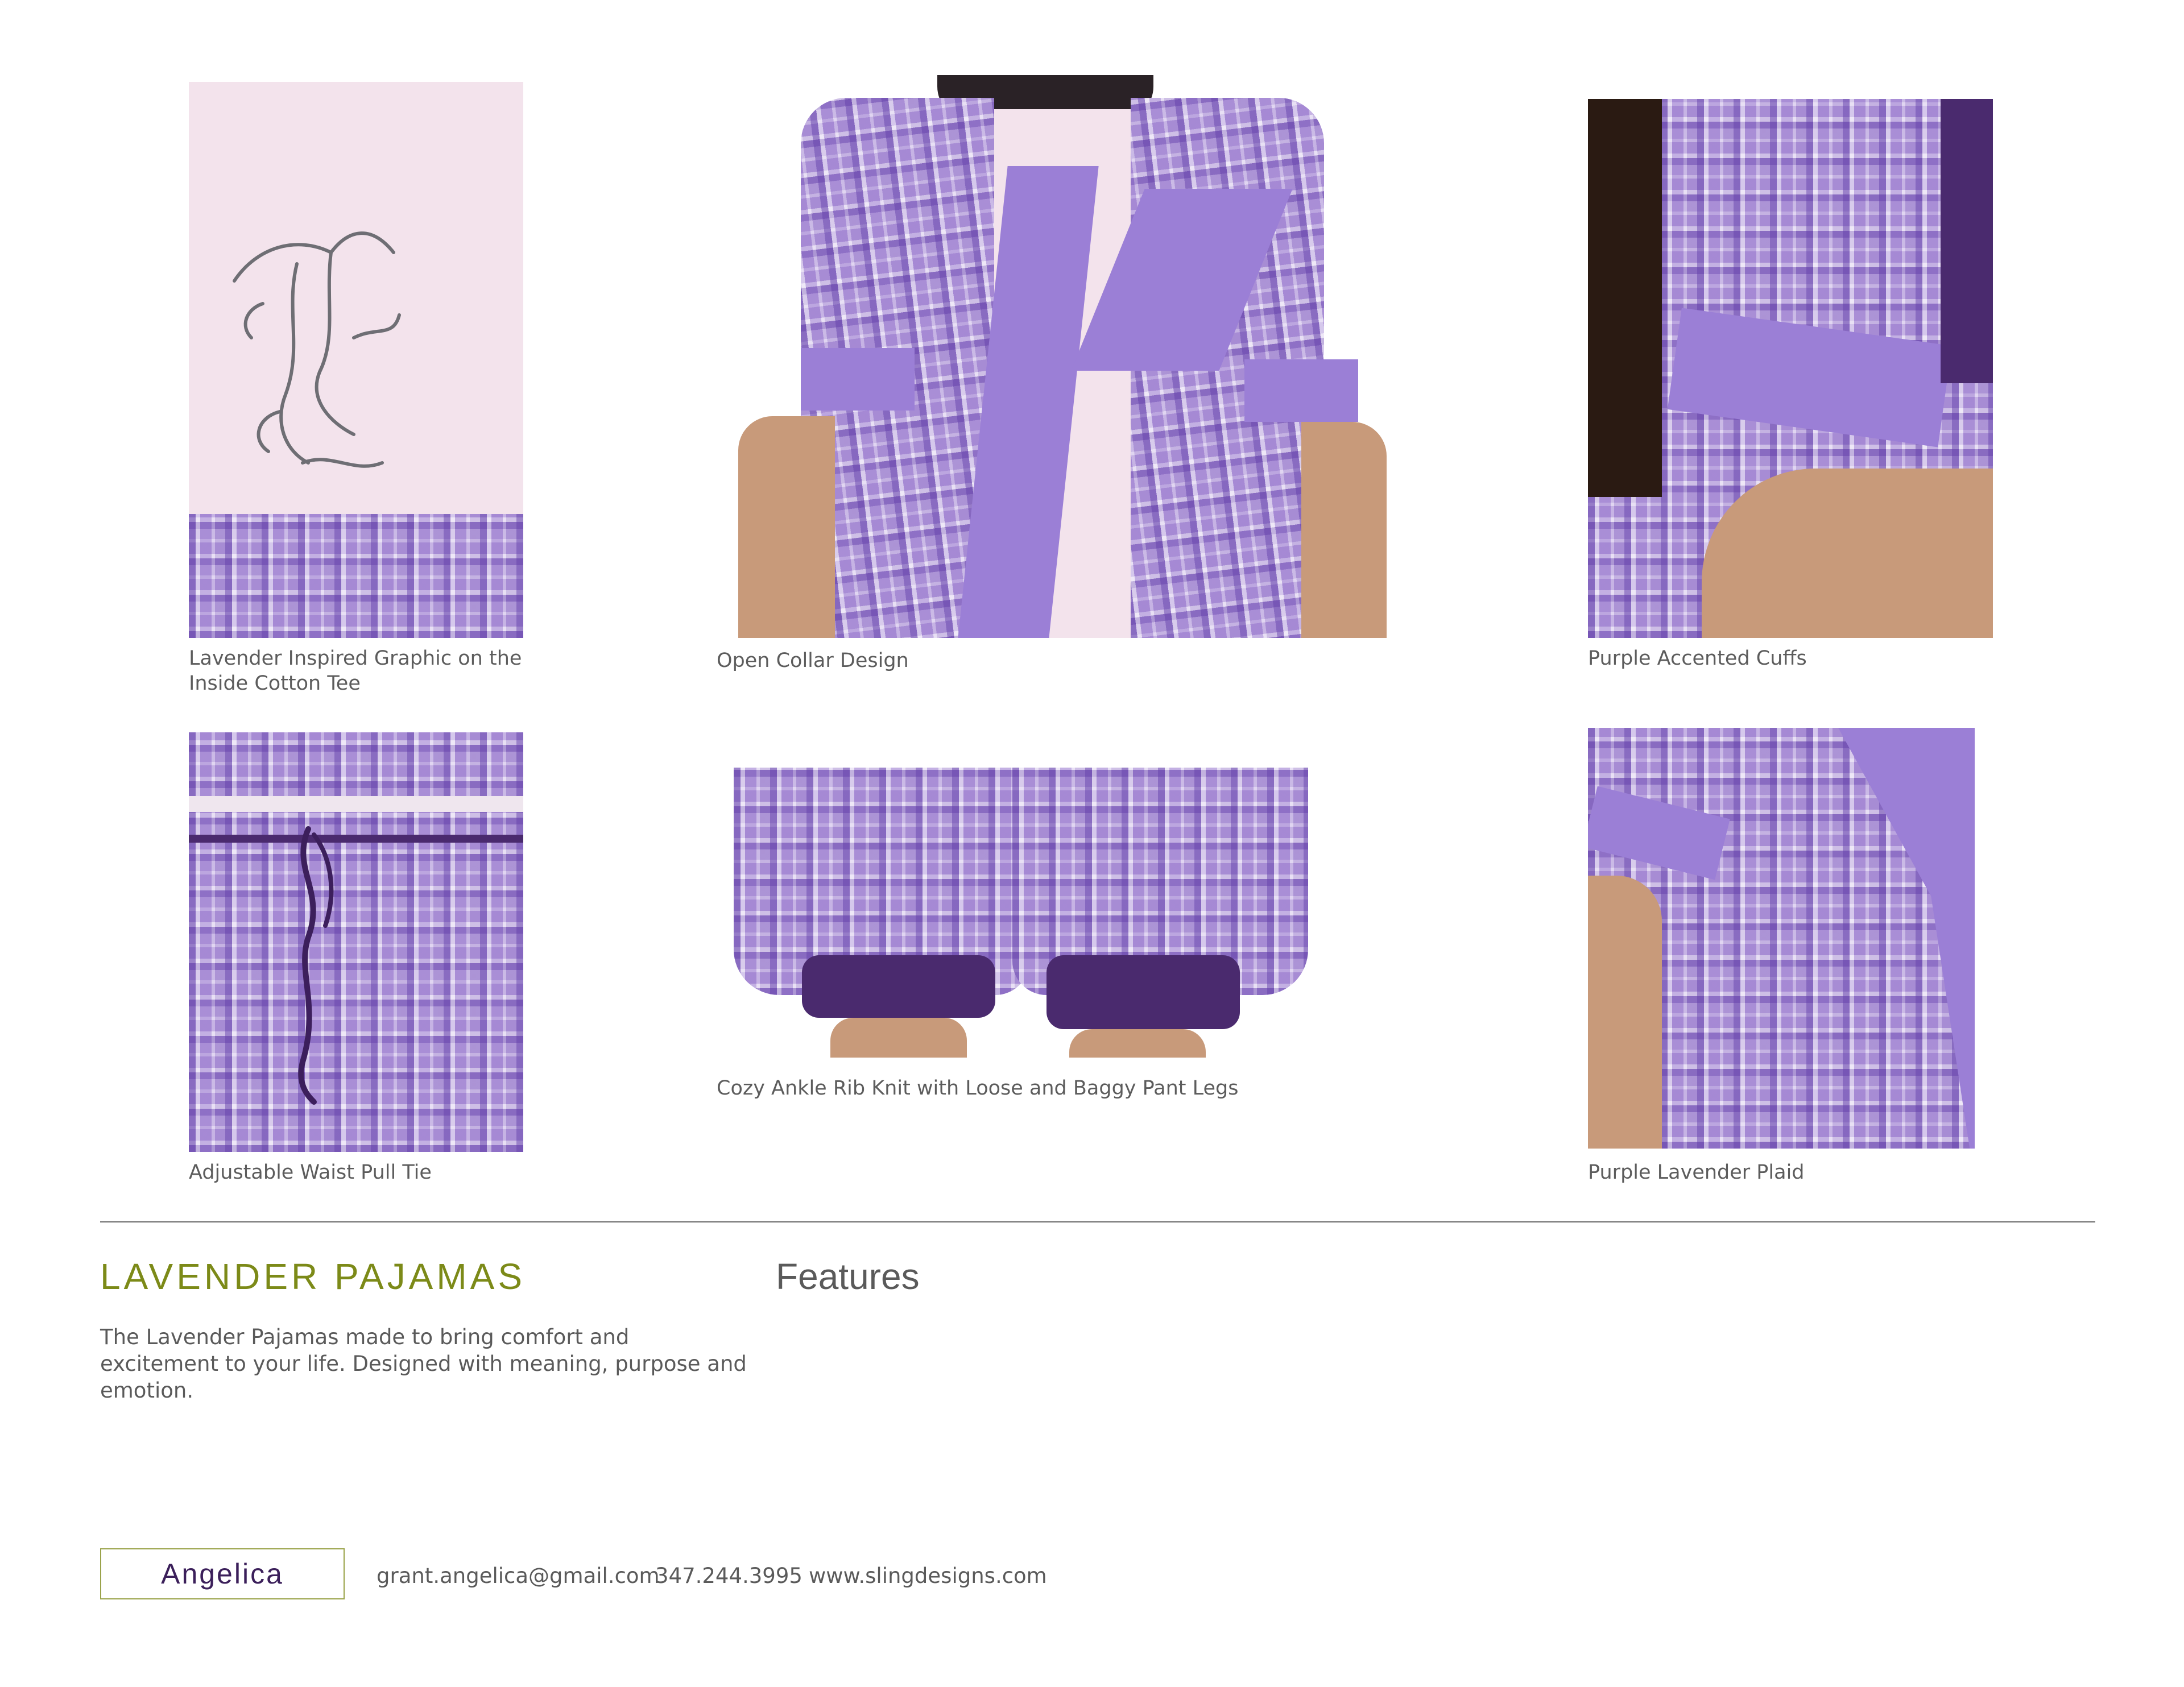  What do you see at coordinates (1696, 1172) in the screenshot?
I see `caption-plaid: Purple Lavender Plaid` at bounding box center [1696, 1172].